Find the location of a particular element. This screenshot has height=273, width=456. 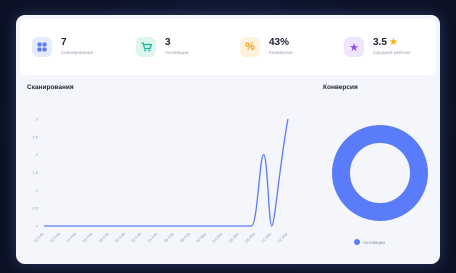

y-tick-label: 2 is located at coordinates (37, 154).